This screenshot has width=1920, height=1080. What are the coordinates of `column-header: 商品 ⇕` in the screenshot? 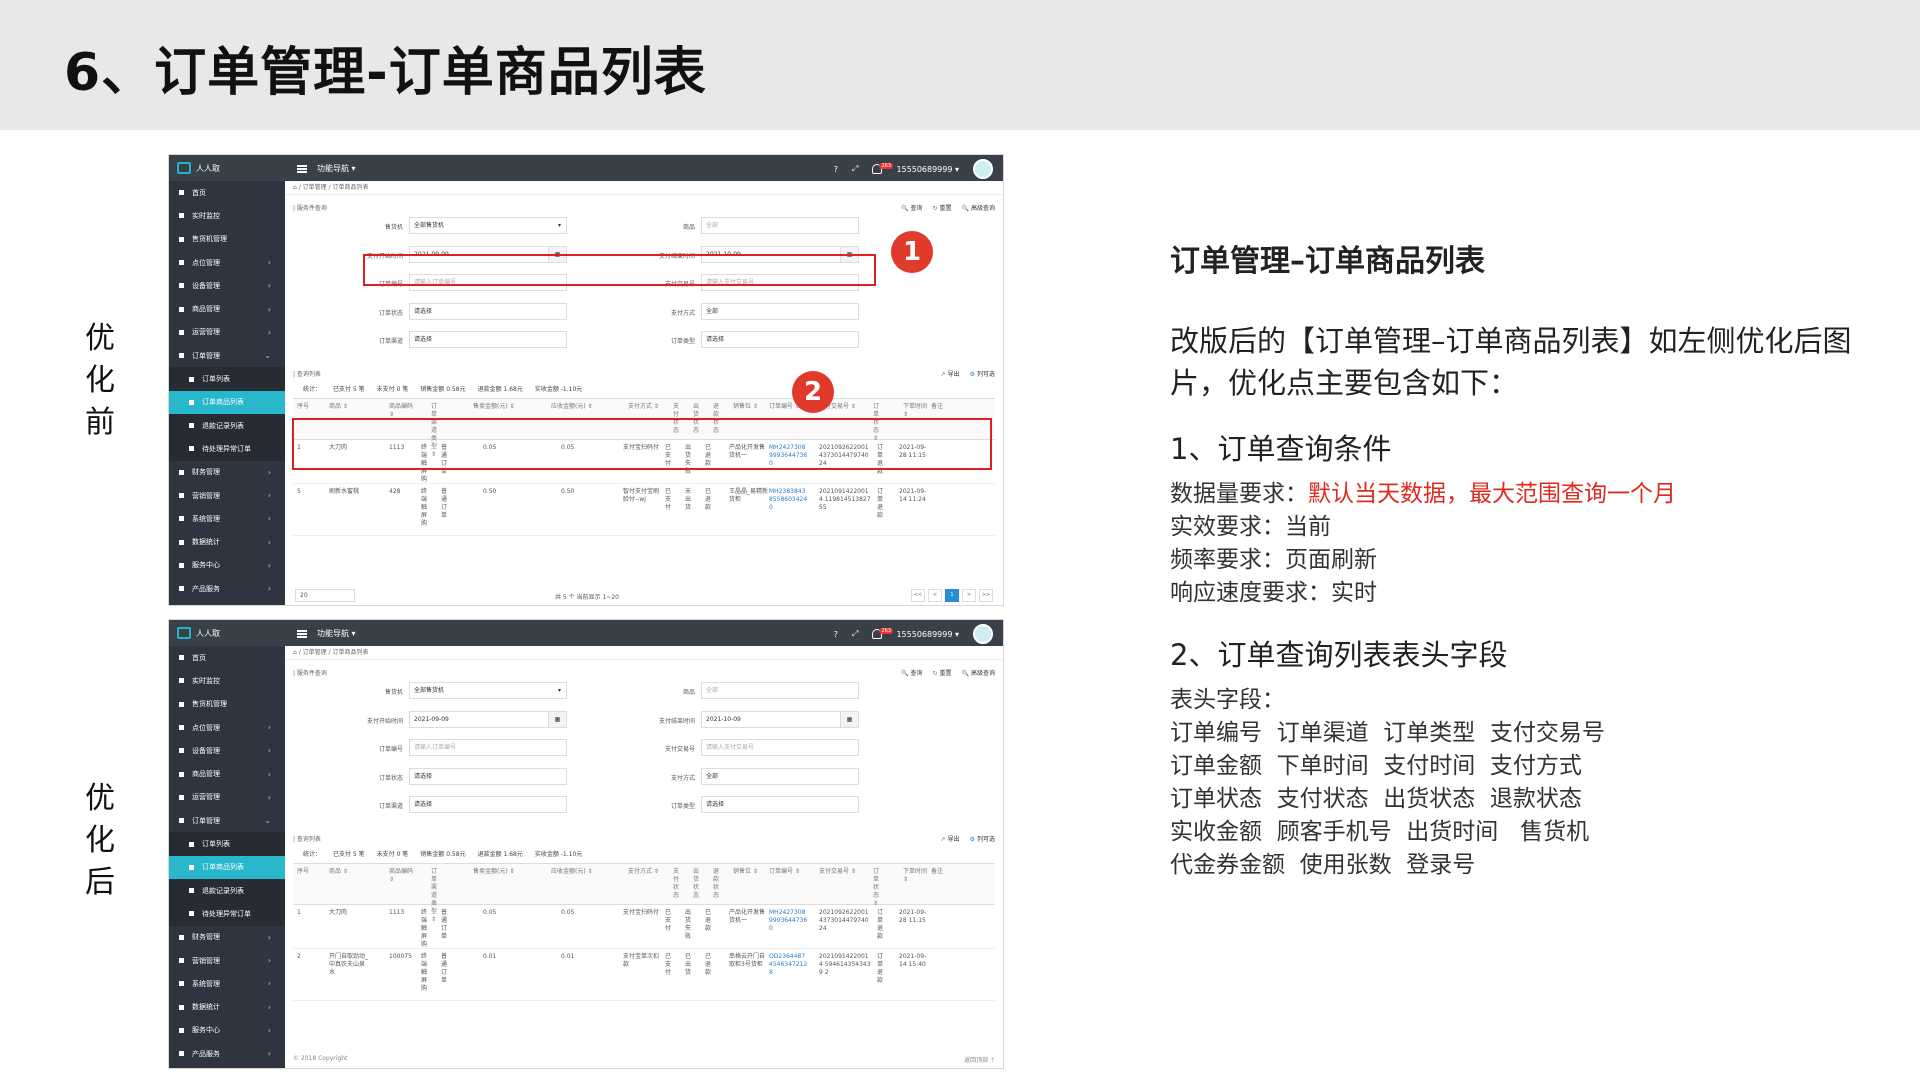 It's located at (338, 407).